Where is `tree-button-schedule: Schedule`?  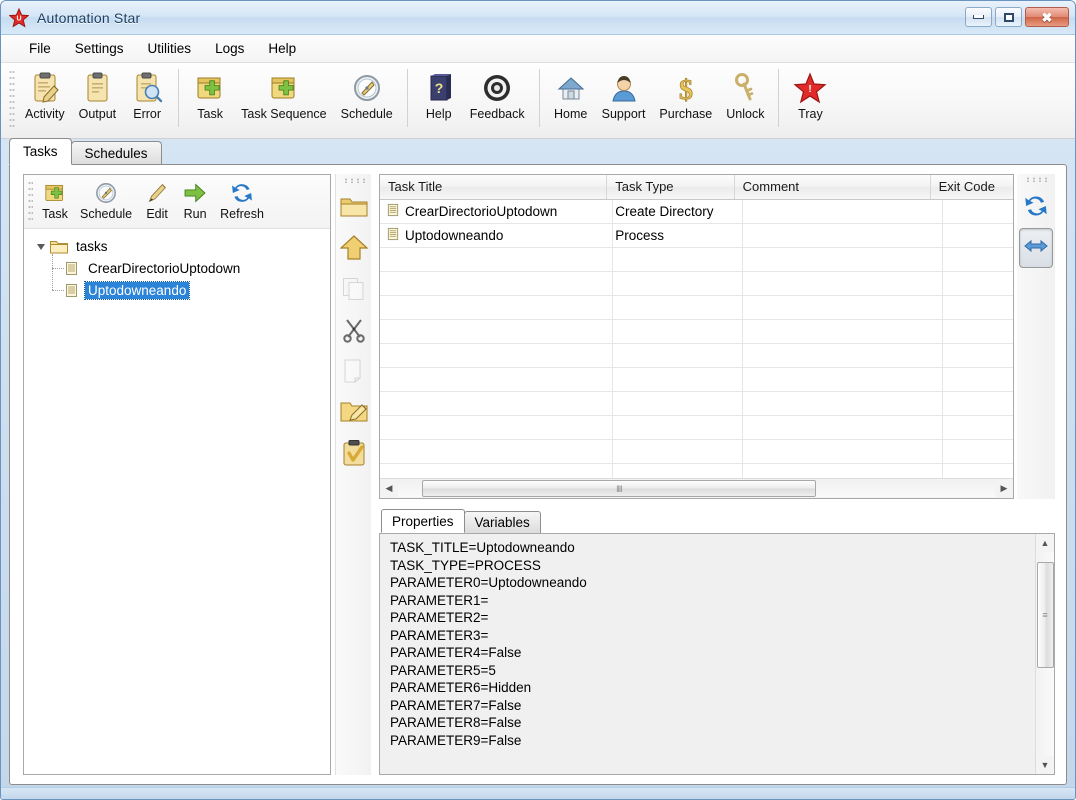
tree-button-schedule: Schedule is located at coordinates (106, 200).